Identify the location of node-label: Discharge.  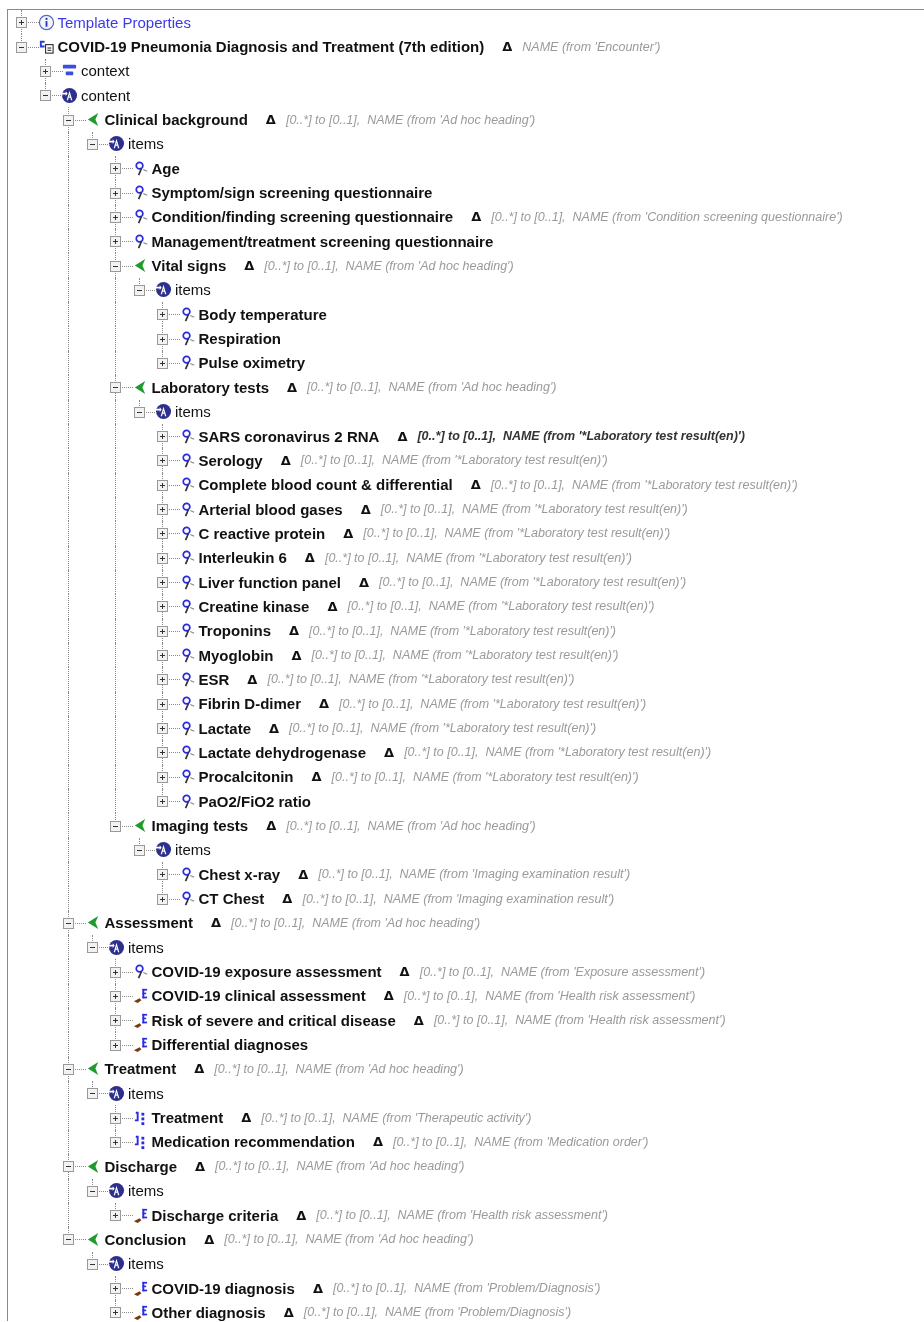
(141, 1166).